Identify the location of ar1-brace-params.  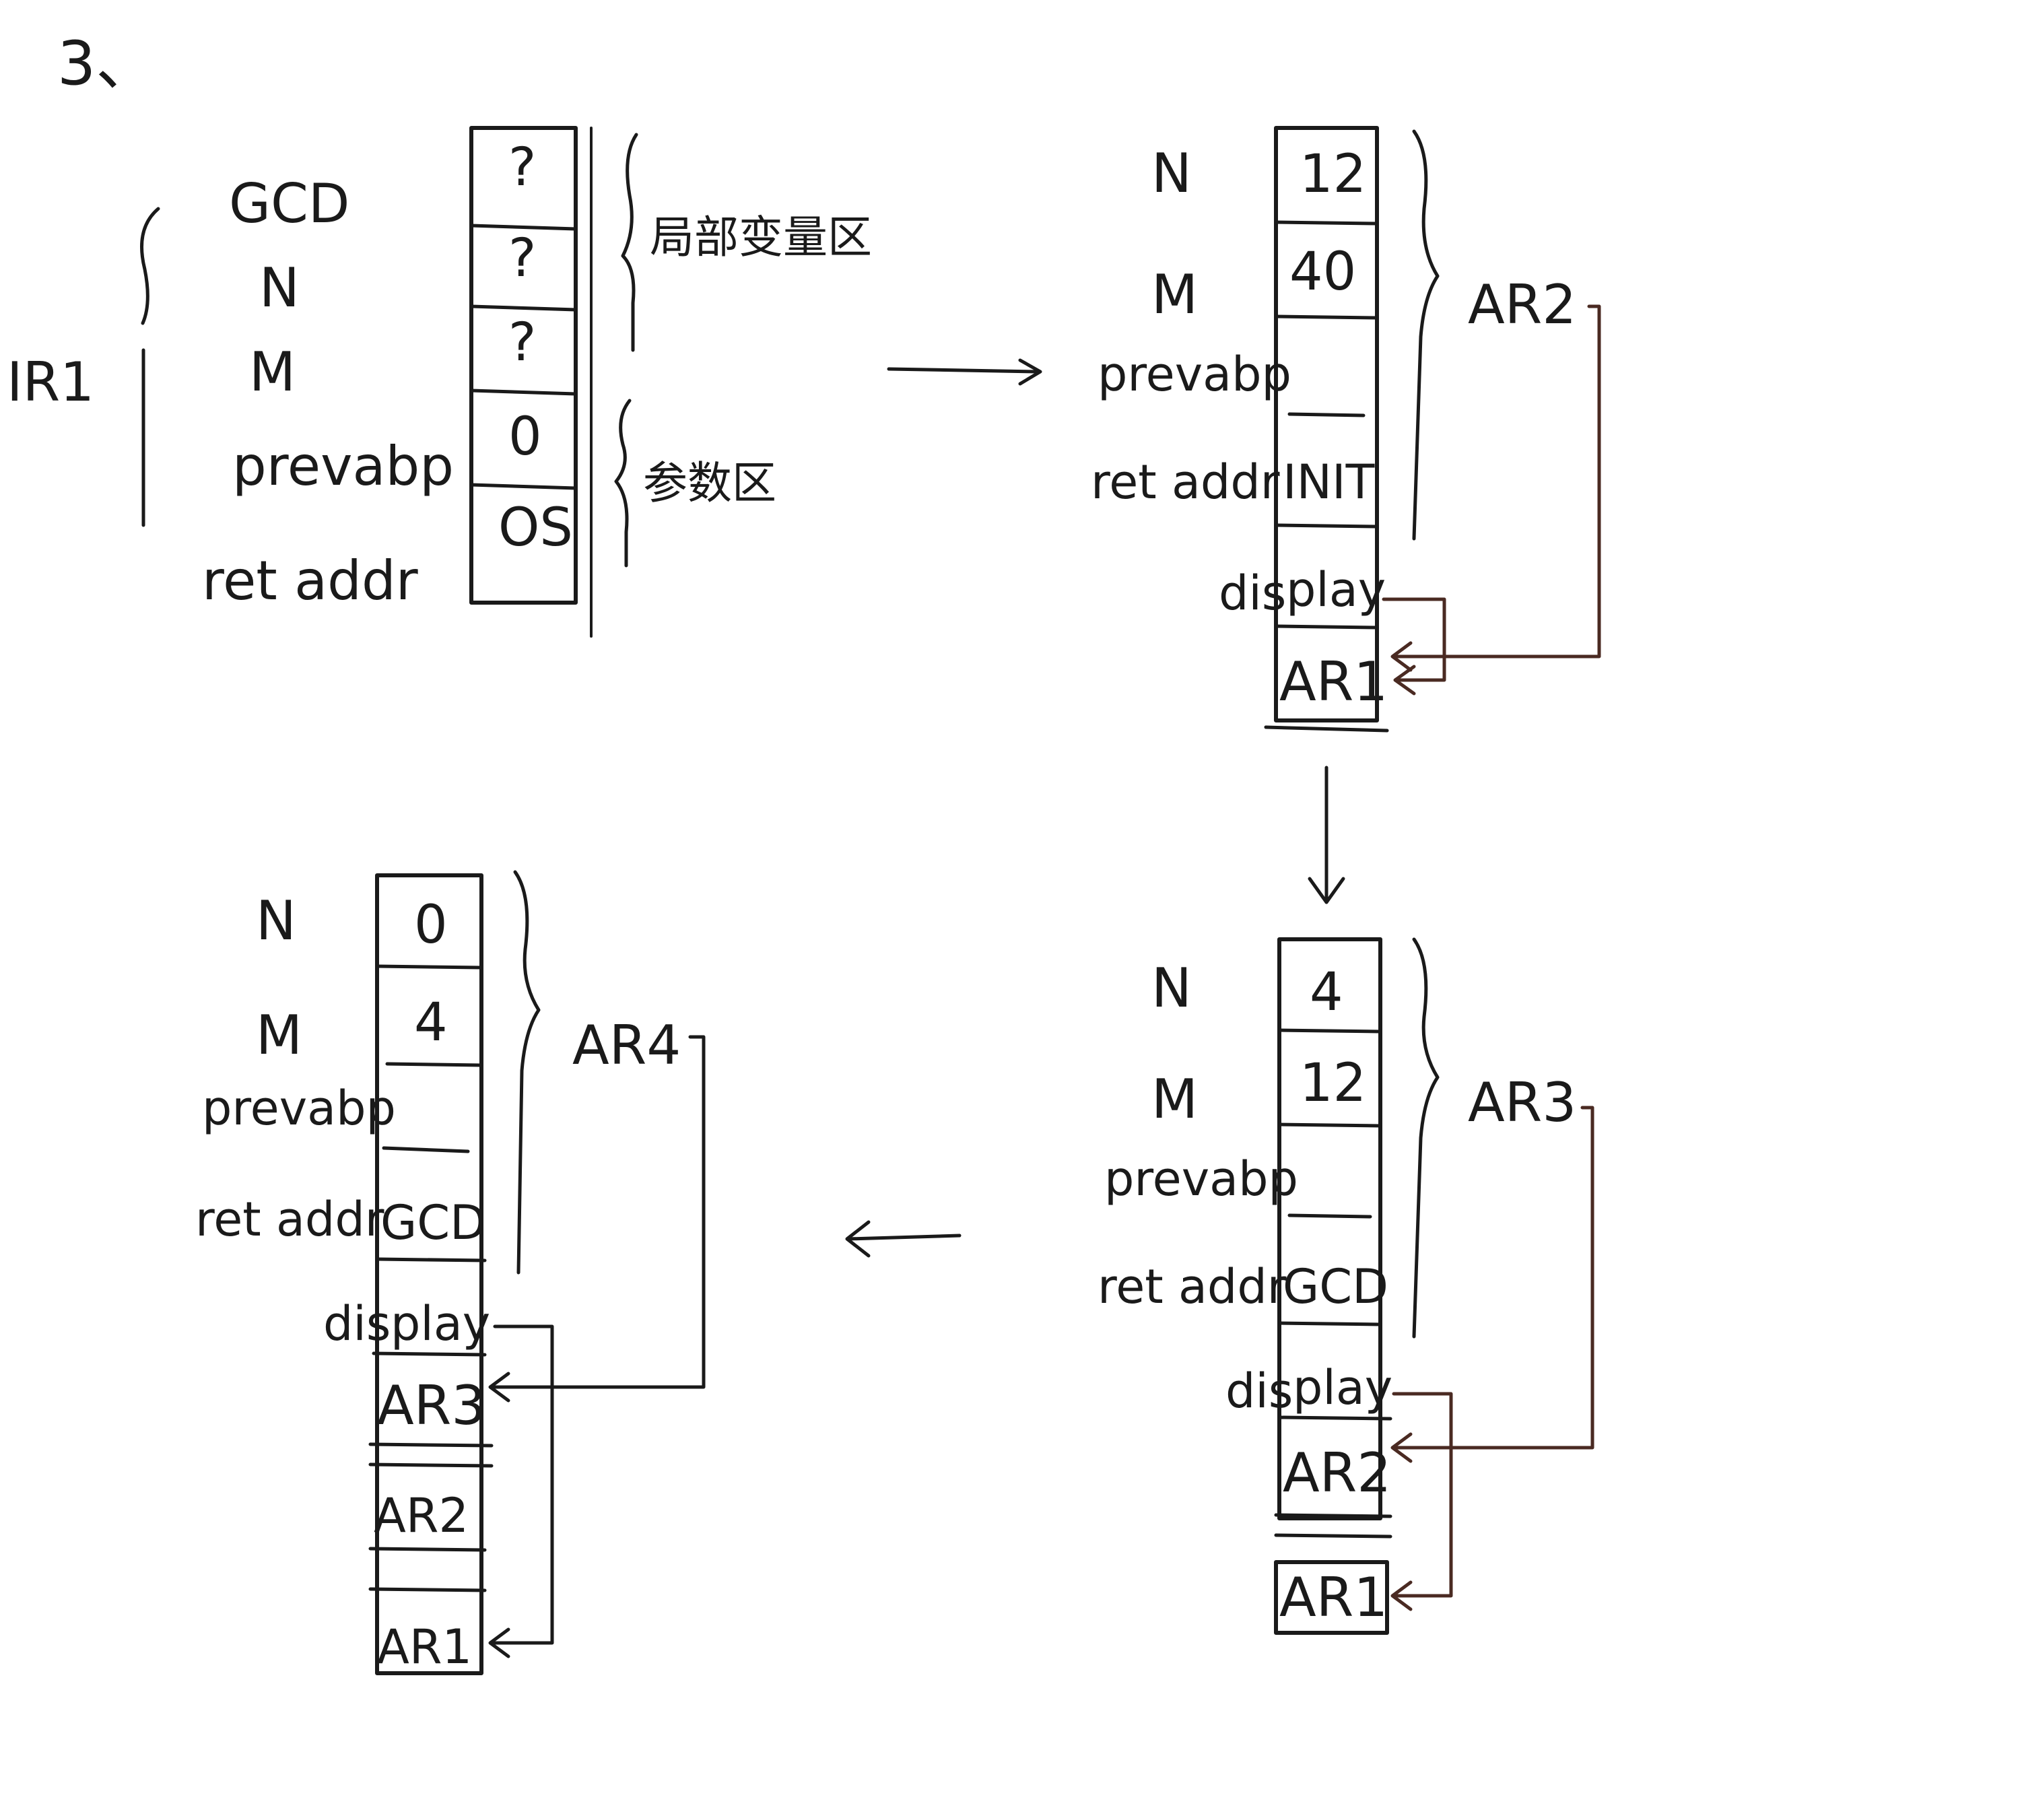
(623, 484).